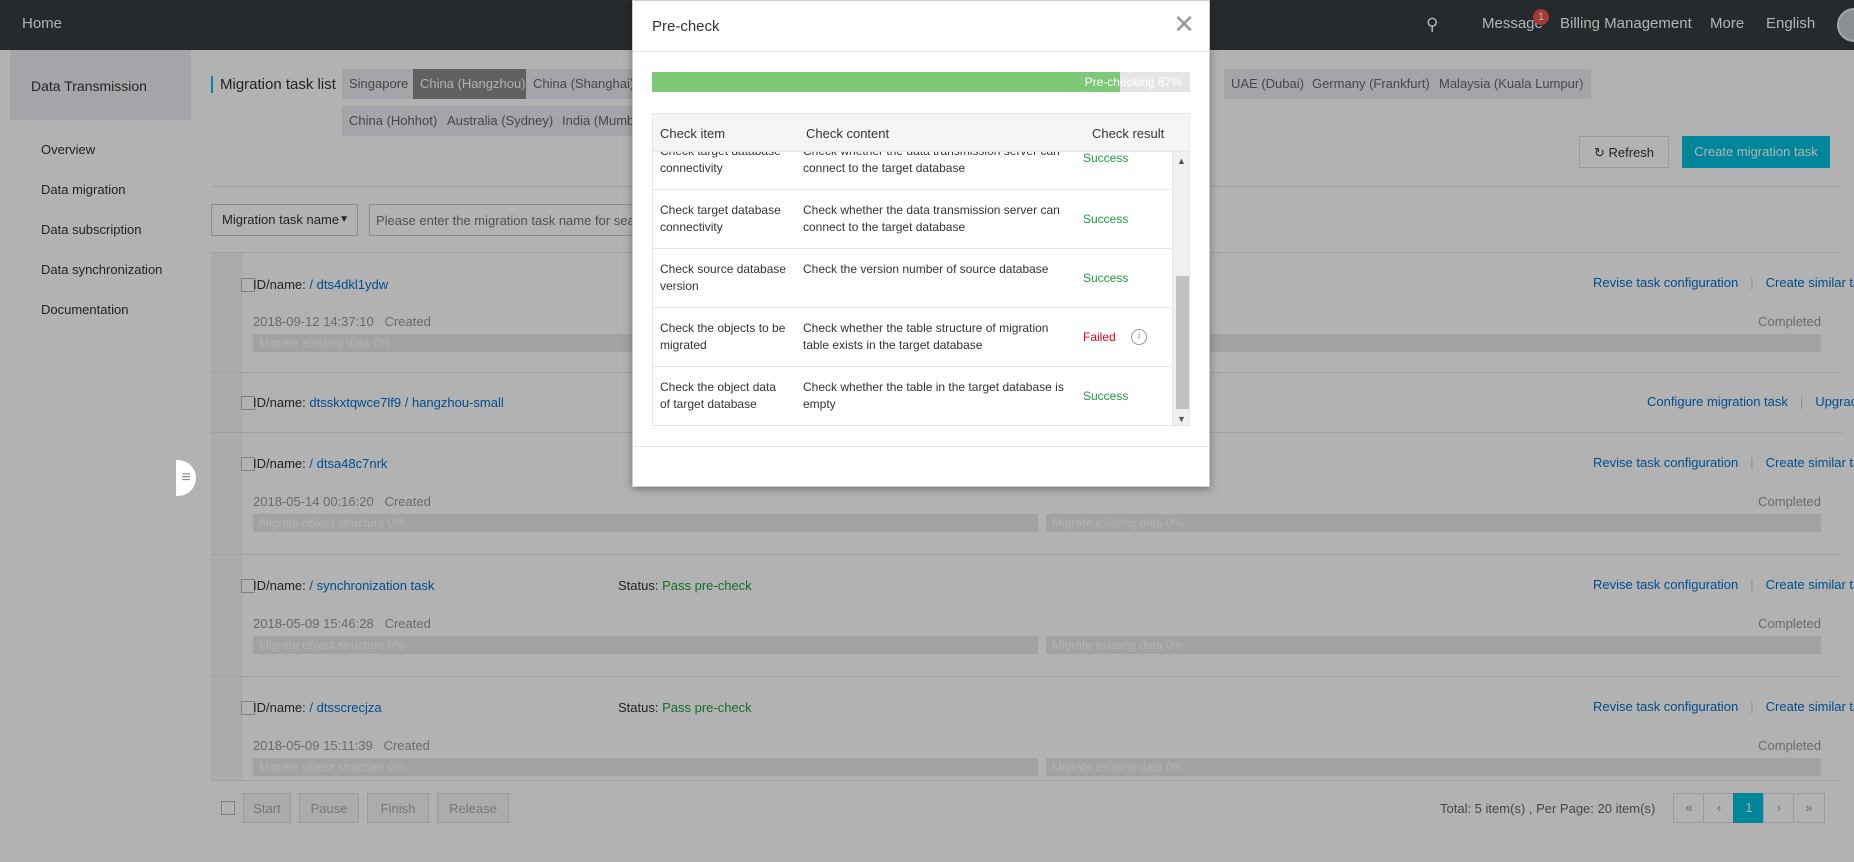  I want to click on check-result-failed: Failed, so click(1099, 337).